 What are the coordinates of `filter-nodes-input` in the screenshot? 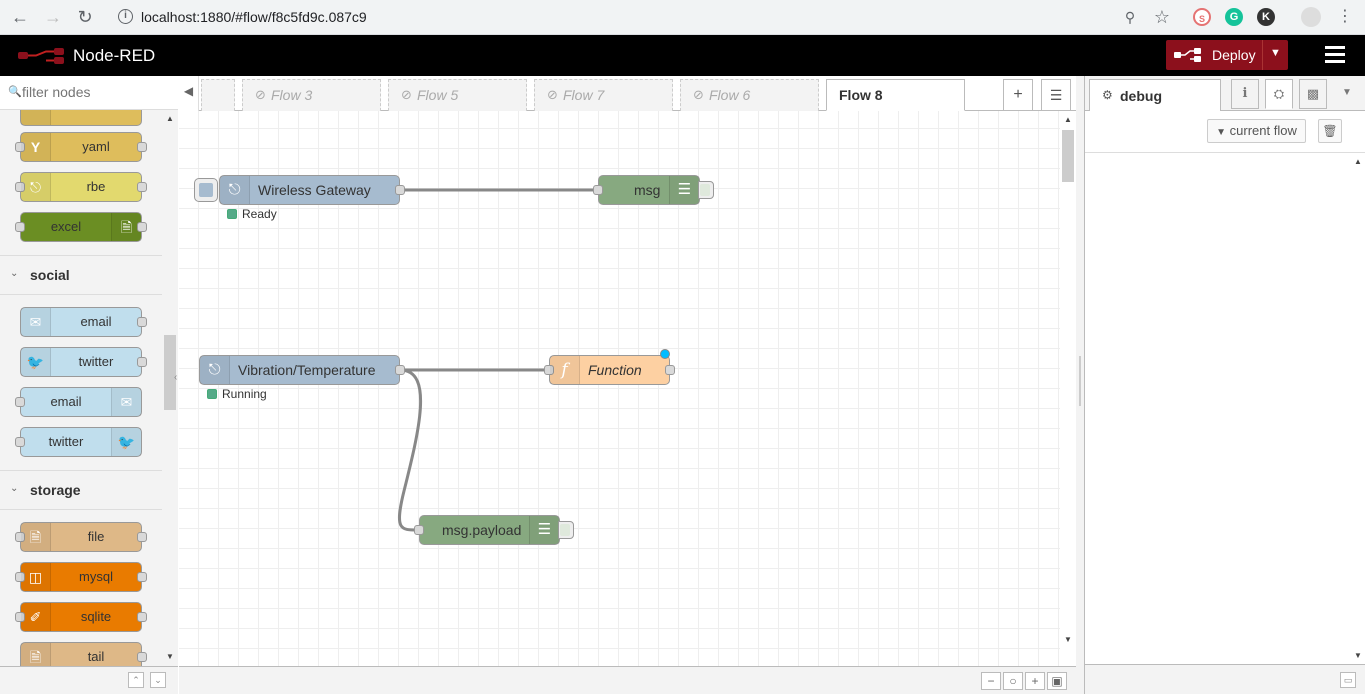 It's located at (97, 92).